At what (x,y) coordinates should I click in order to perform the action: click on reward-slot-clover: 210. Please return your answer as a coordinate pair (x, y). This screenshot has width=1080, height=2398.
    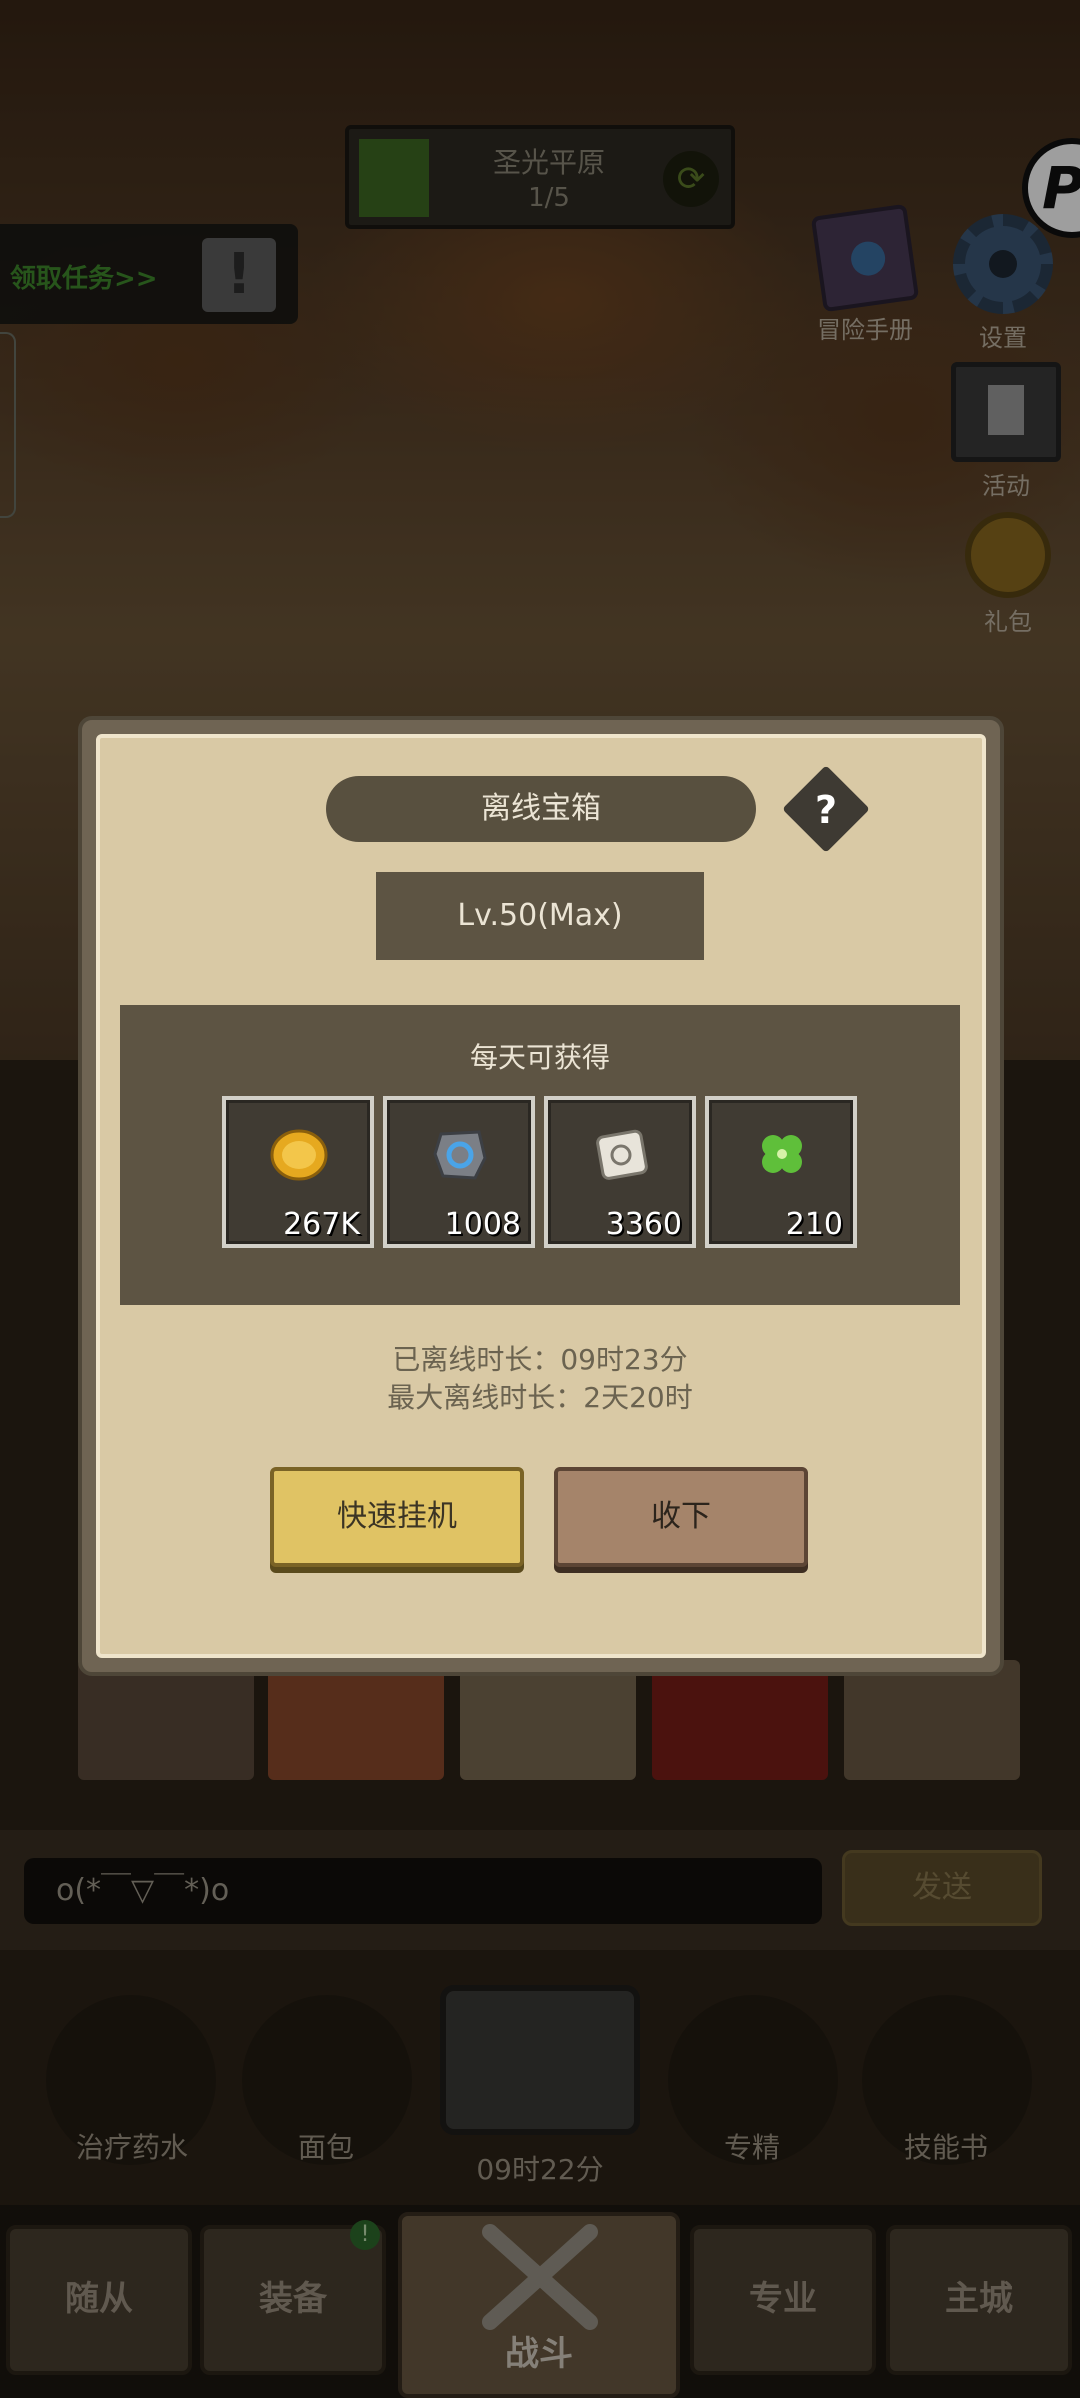
    Looking at the image, I should click on (781, 1172).